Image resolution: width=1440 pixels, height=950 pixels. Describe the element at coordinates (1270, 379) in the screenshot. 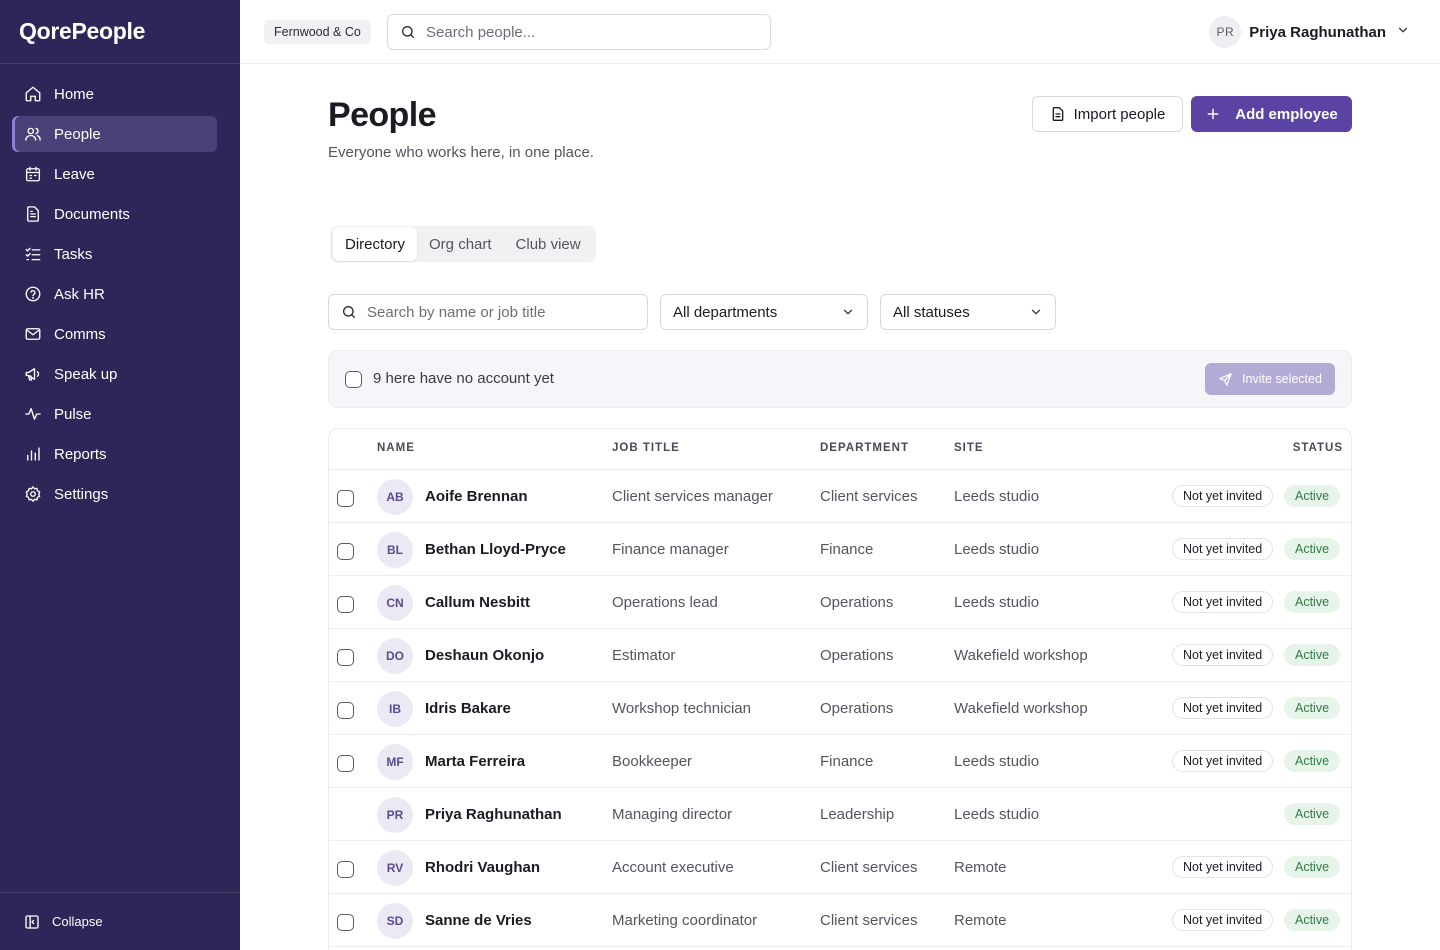

I see `invite-selected-button: Invite selected` at that location.